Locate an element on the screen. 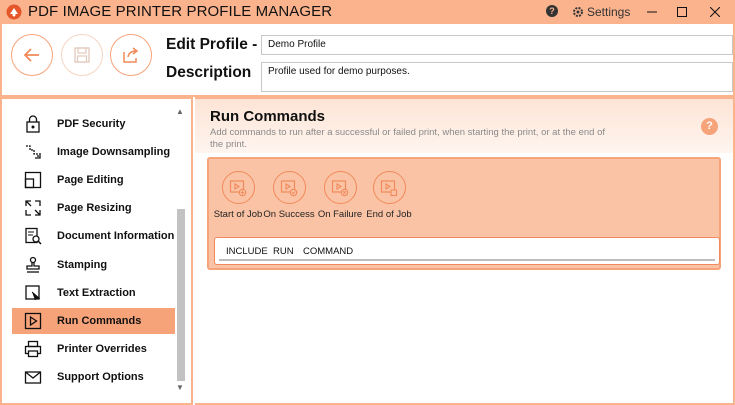 Image resolution: width=735 pixels, height=405 pixels. edit-profile-label: Edit Profile - is located at coordinates (212, 44).